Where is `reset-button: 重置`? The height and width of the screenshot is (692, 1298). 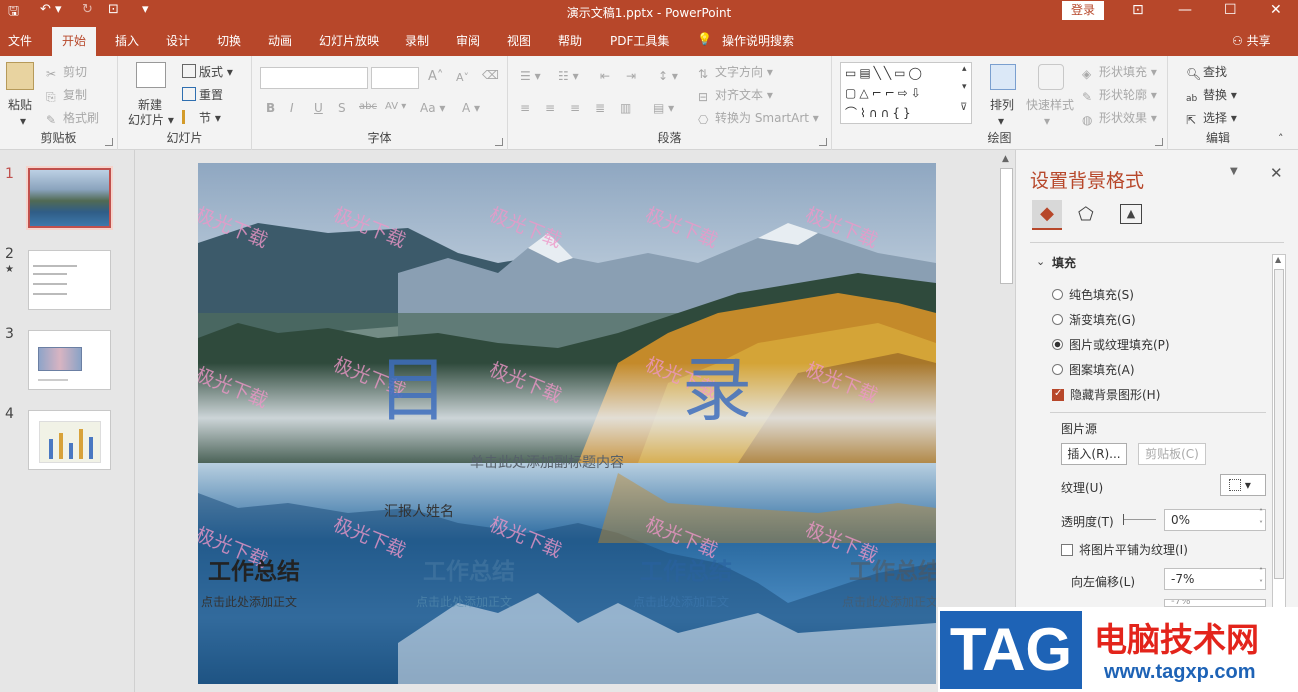
reset-button: 重置 is located at coordinates (202, 94).